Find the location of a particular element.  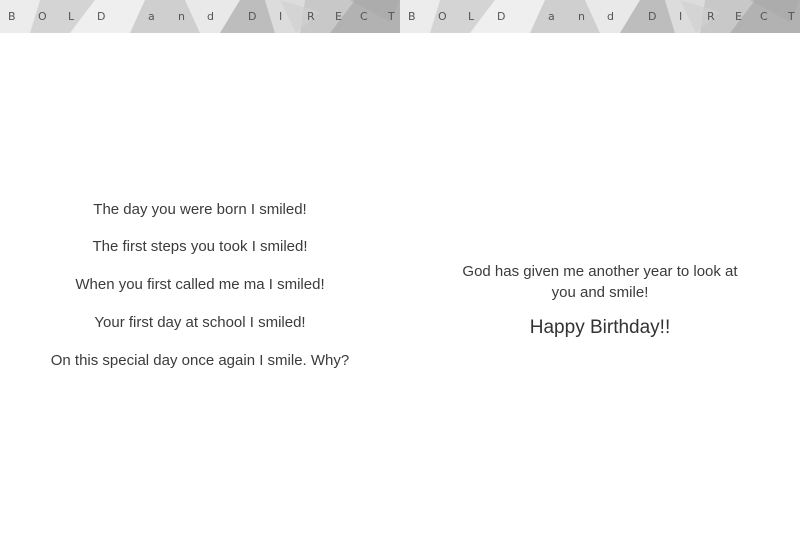

verse-line-first-steps: The first steps you took I smiled! is located at coordinates (200, 246).